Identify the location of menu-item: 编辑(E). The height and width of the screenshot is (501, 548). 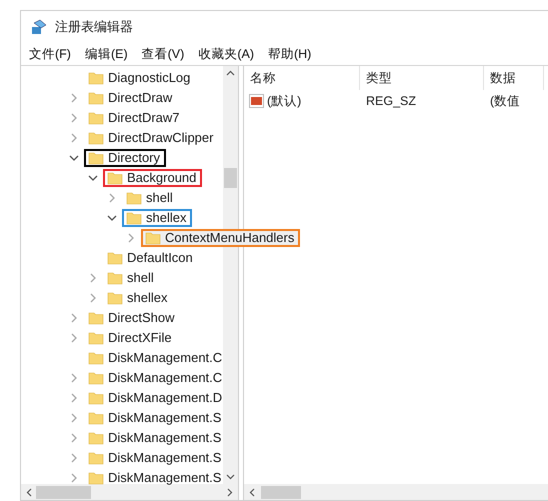
(106, 54).